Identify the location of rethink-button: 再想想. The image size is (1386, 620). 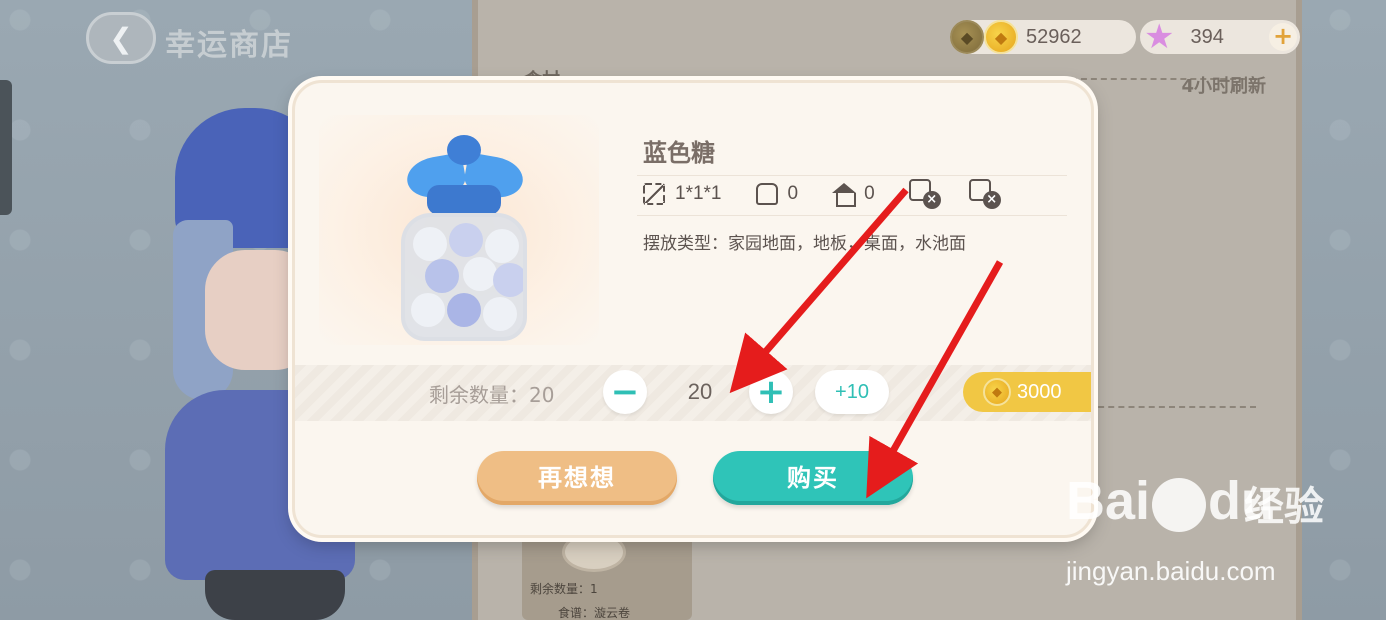
(577, 478).